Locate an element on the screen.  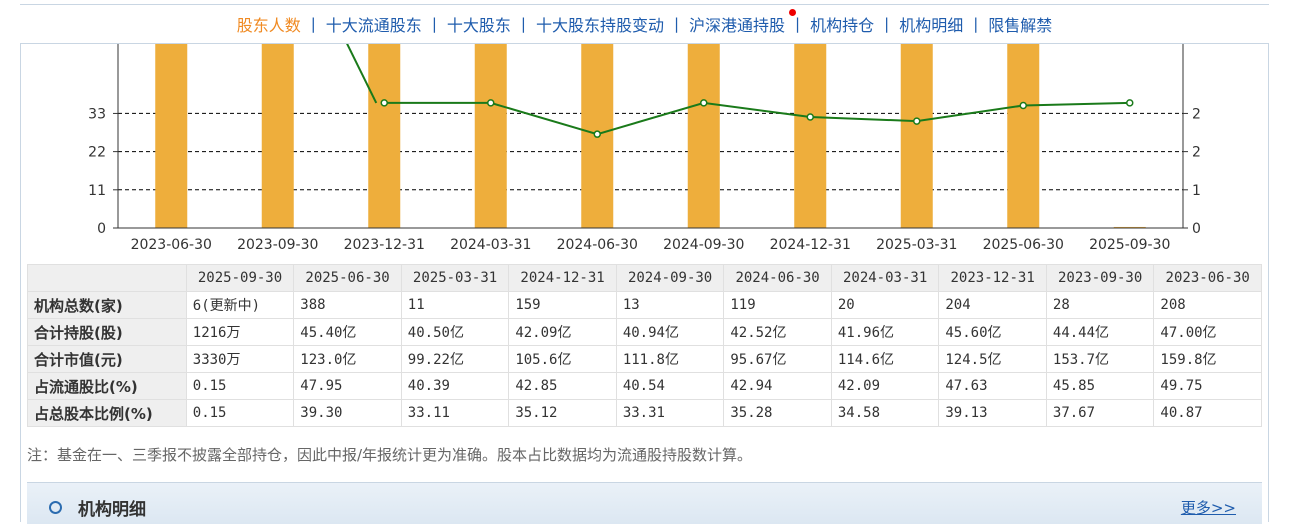
section-header: 机构明细 更多>> is located at coordinates (644, 503).